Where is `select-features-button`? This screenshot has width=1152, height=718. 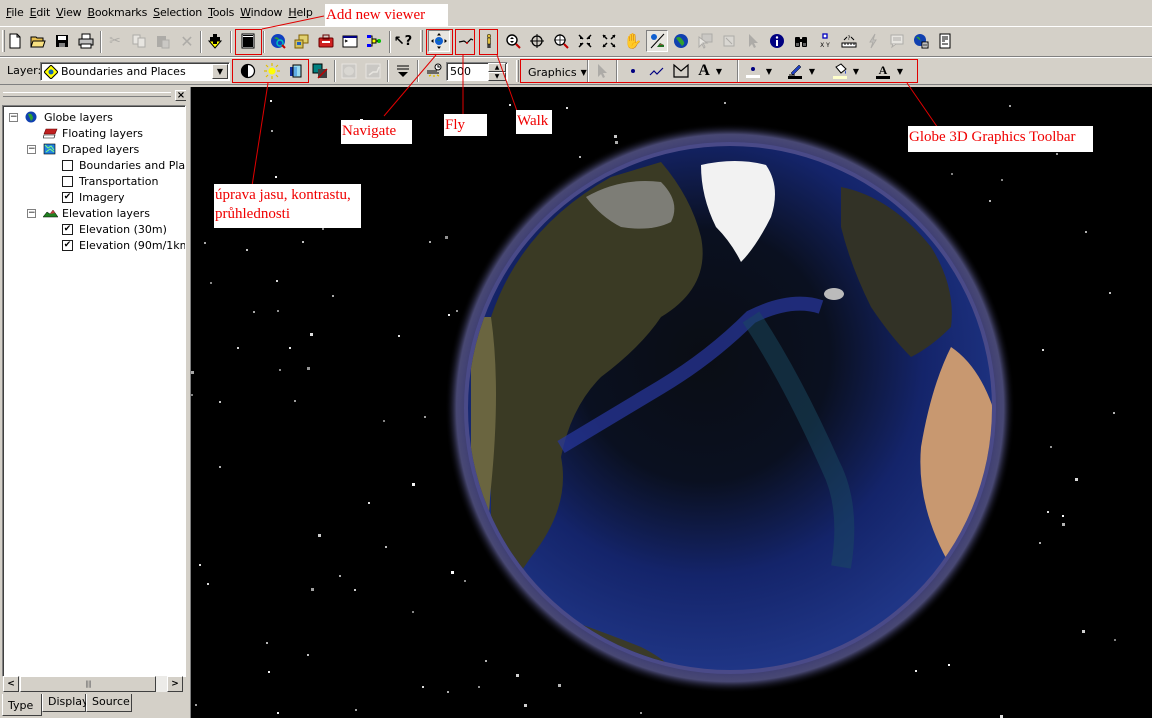
select-features-button is located at coordinates (705, 41).